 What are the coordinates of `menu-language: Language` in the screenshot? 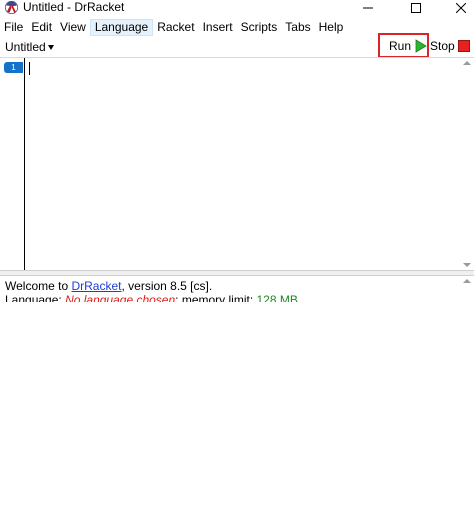 It's located at (121, 27).